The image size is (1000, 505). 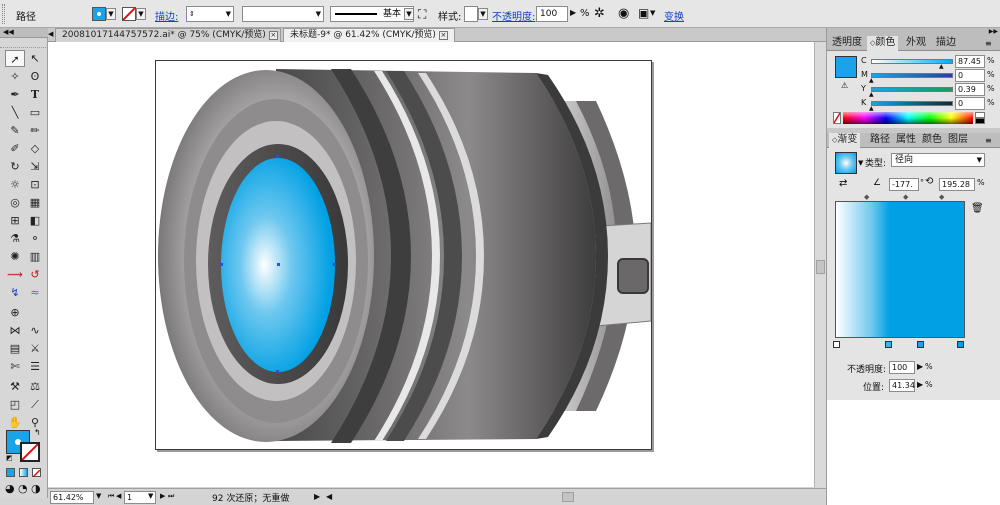 I want to click on free-transform-tool-icon: ⊡, so click(x=35, y=184).